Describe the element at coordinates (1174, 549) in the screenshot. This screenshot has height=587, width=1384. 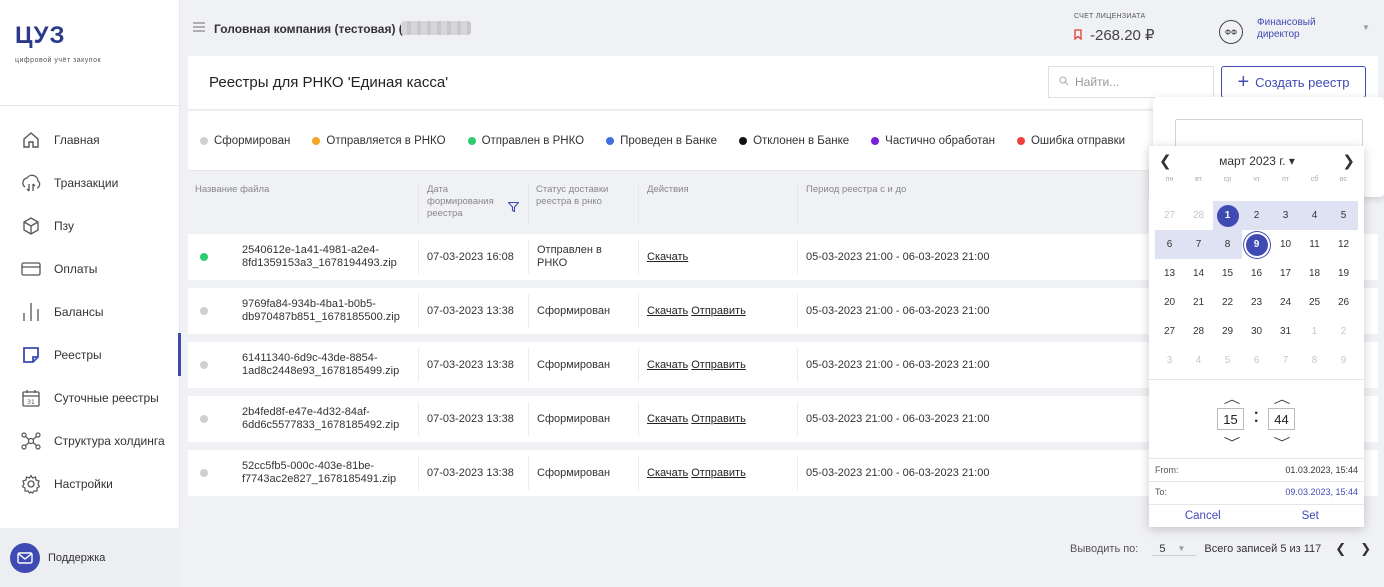
I see `per-page-select: 5 ▼` at that location.